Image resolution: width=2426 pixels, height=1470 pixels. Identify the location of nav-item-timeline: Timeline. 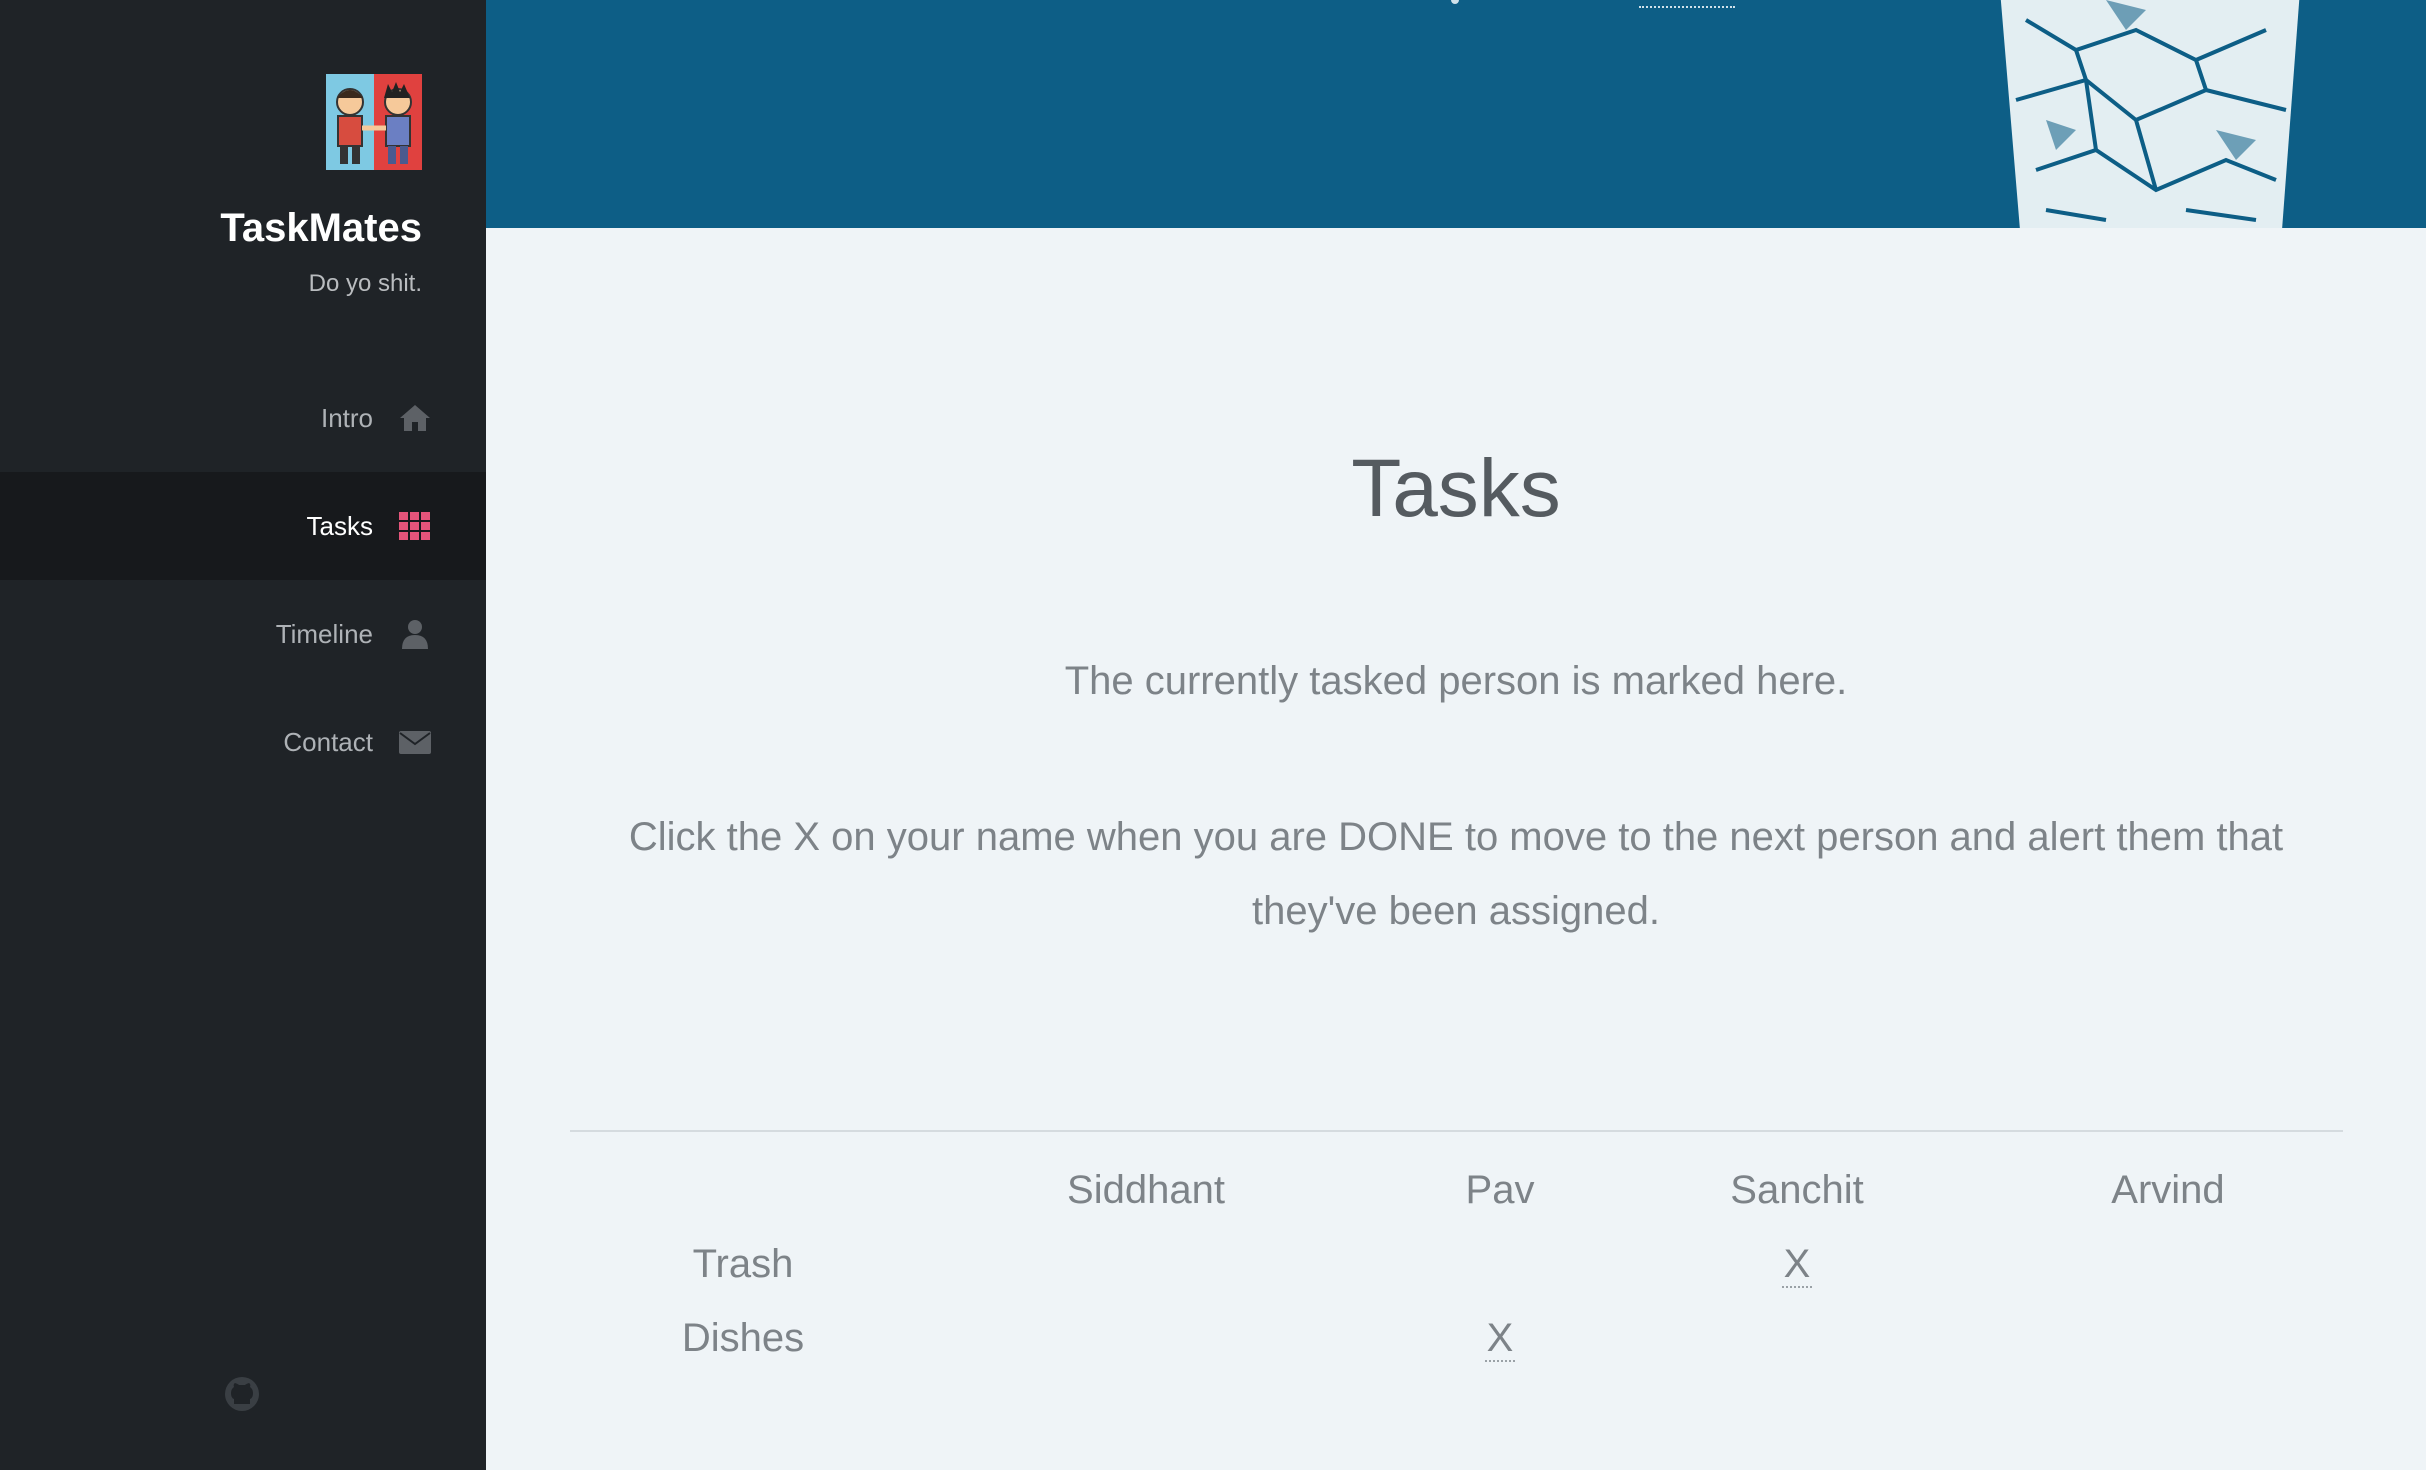
(243, 634).